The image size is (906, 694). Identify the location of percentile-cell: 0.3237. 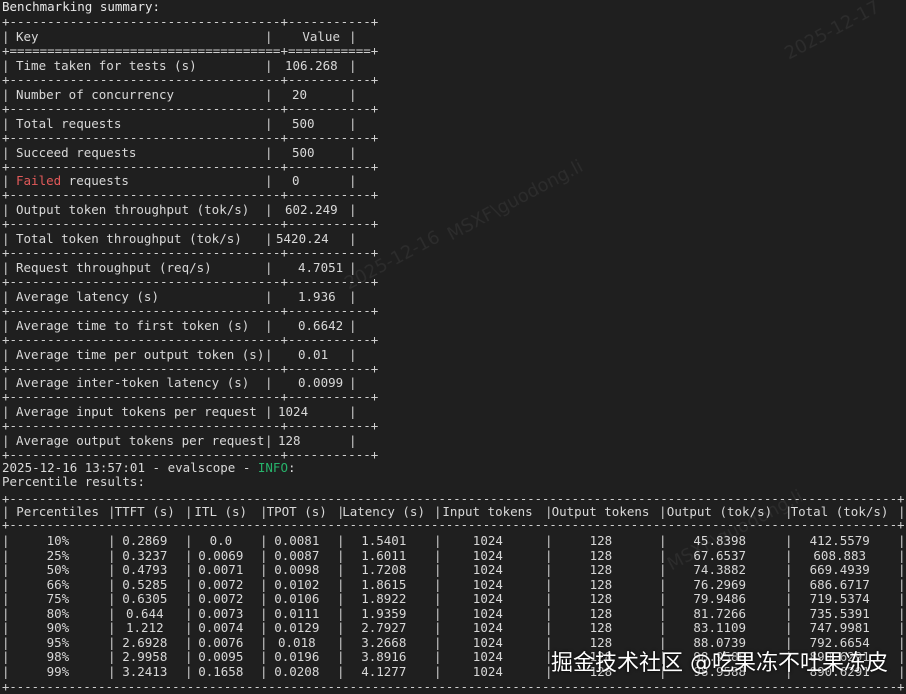
(145, 555).